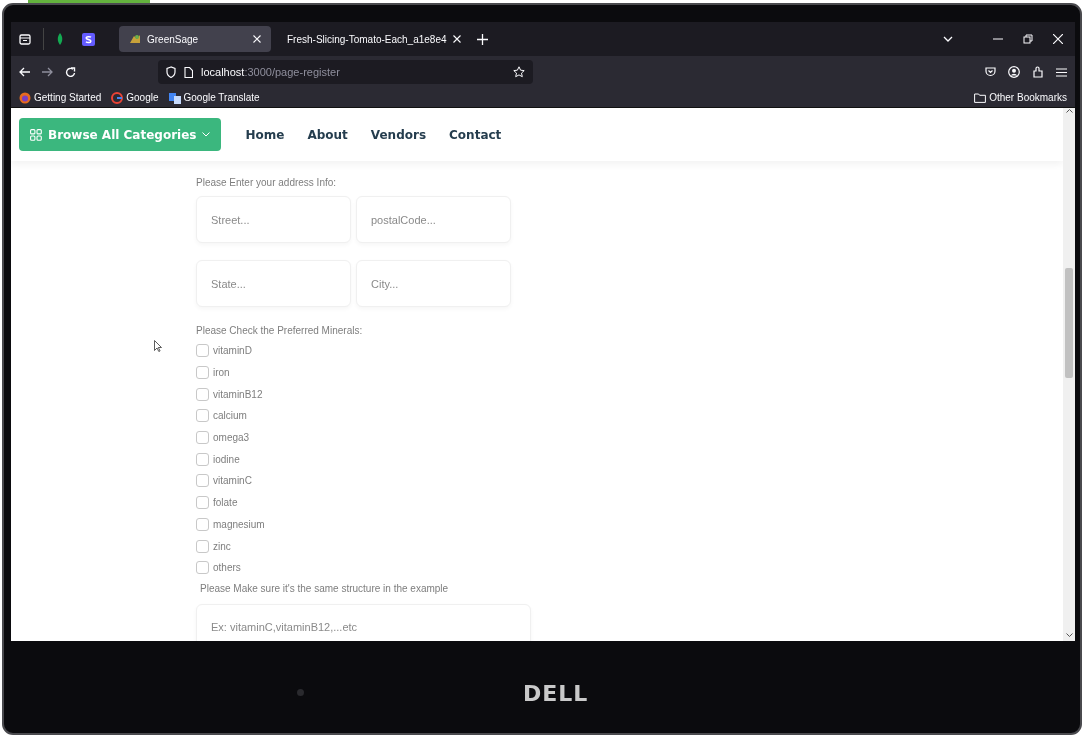 Image resolution: width=1086 pixels, height=737 pixels. What do you see at coordinates (47, 72) in the screenshot?
I see `forward-icon` at bounding box center [47, 72].